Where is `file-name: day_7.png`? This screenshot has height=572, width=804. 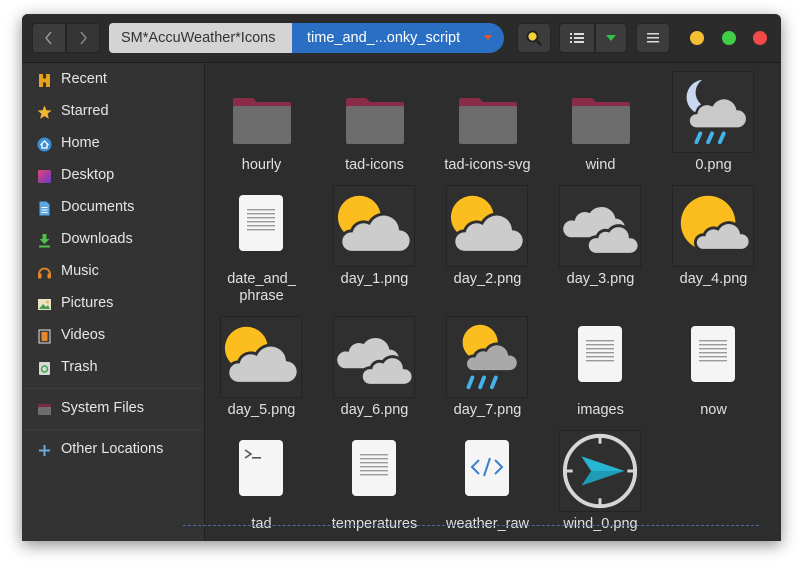
file-name: day_7.png is located at coordinates (487, 410).